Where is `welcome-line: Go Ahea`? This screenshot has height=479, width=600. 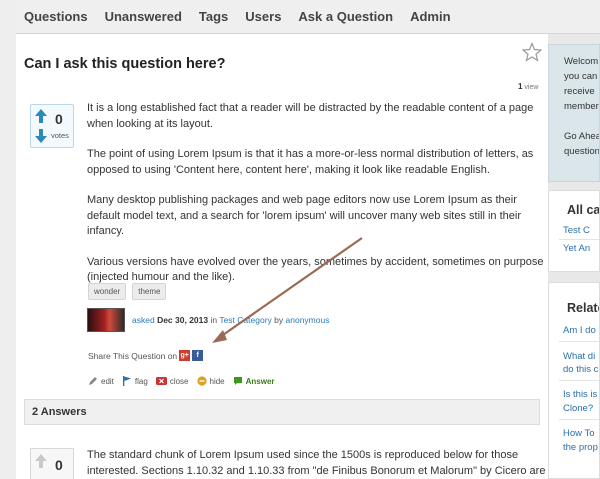
welcome-line: Go Ahea is located at coordinates (582, 136).